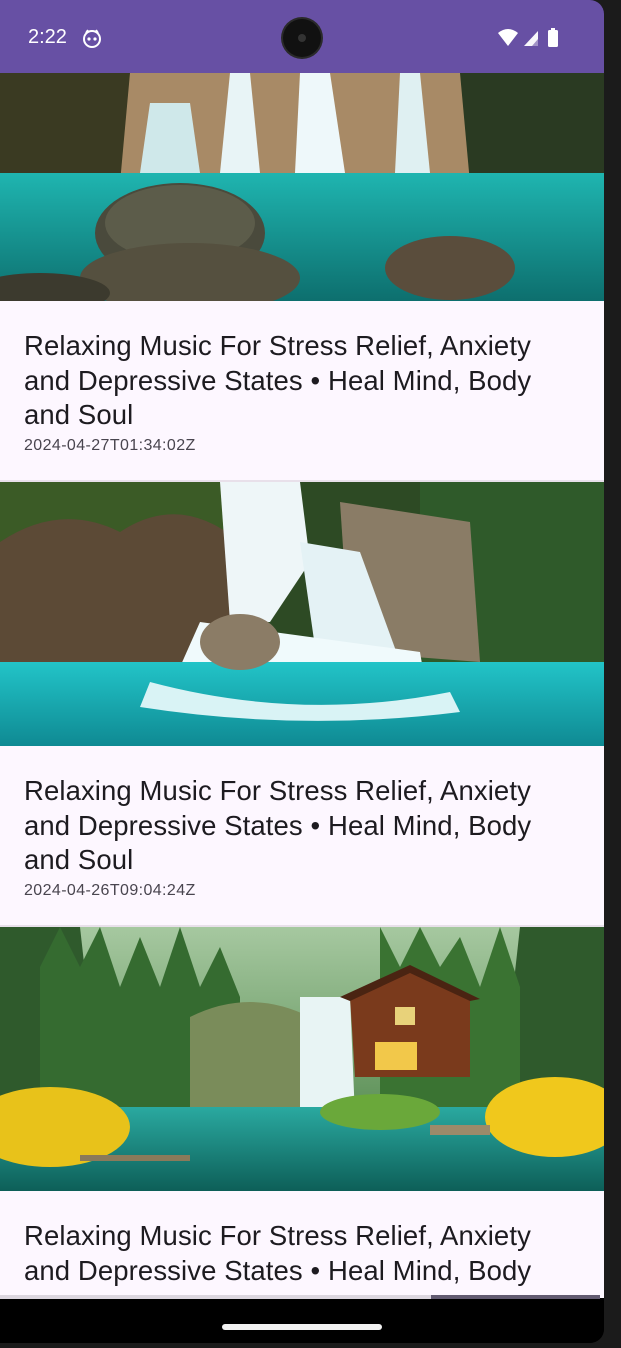 This screenshot has height=1348, width=621. What do you see at coordinates (110, 445) in the screenshot?
I see `video-published-date: 2024-04-27T01:34:02Z` at bounding box center [110, 445].